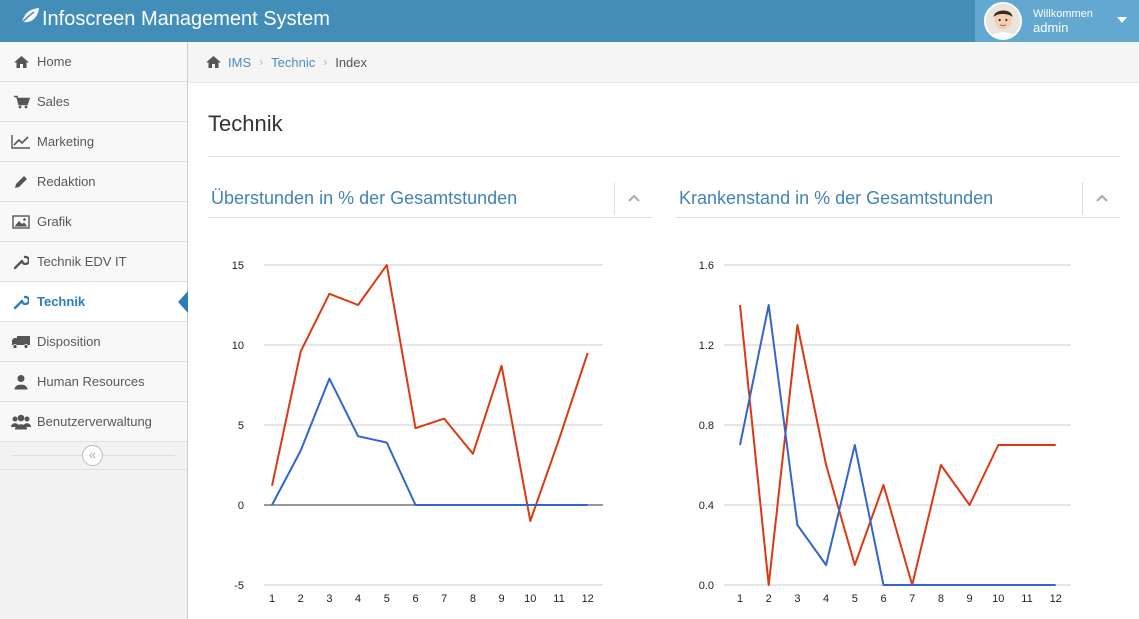 Image resolution: width=1139 pixels, height=619 pixels. I want to click on breadcrumb-link-technic: Technic, so click(293, 62).